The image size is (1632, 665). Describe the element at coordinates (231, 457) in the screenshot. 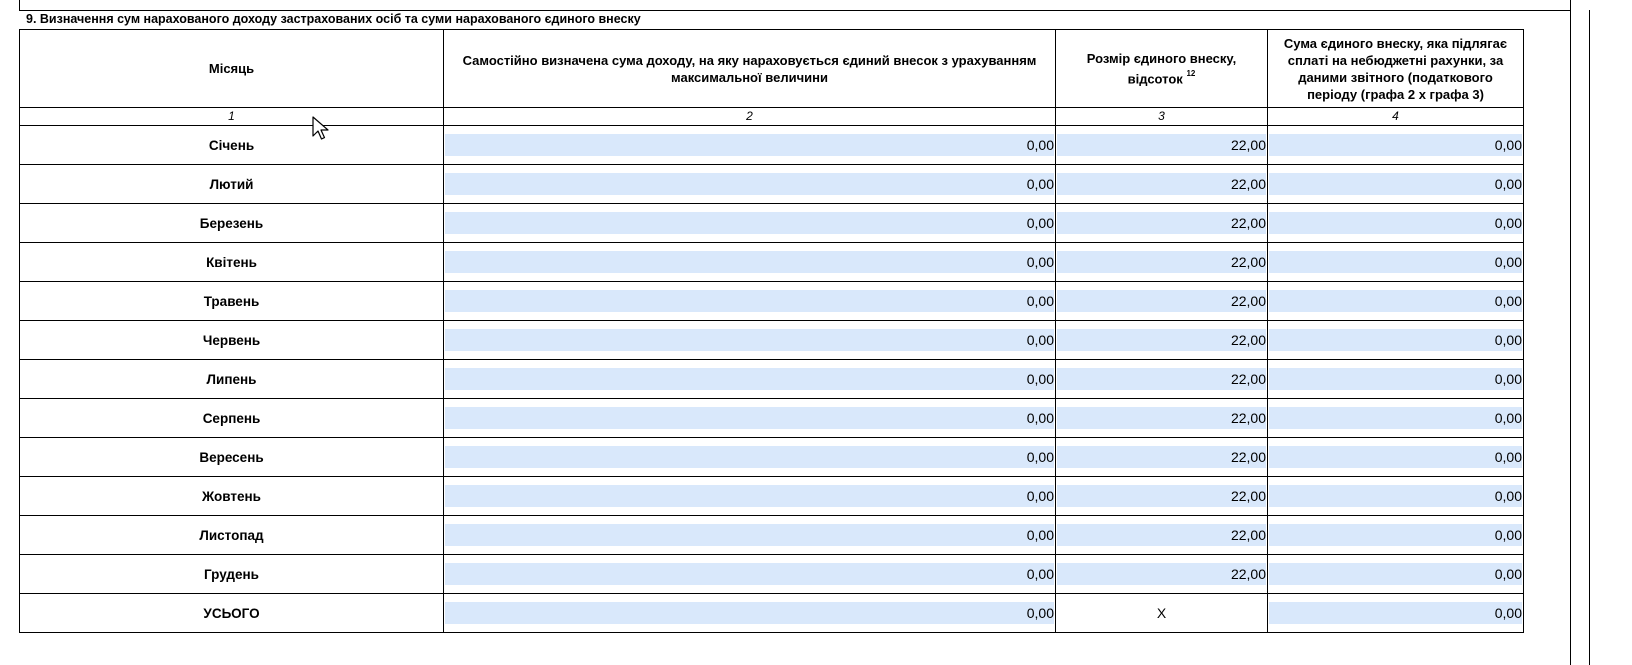

I see `month-label: Вересень` at that location.